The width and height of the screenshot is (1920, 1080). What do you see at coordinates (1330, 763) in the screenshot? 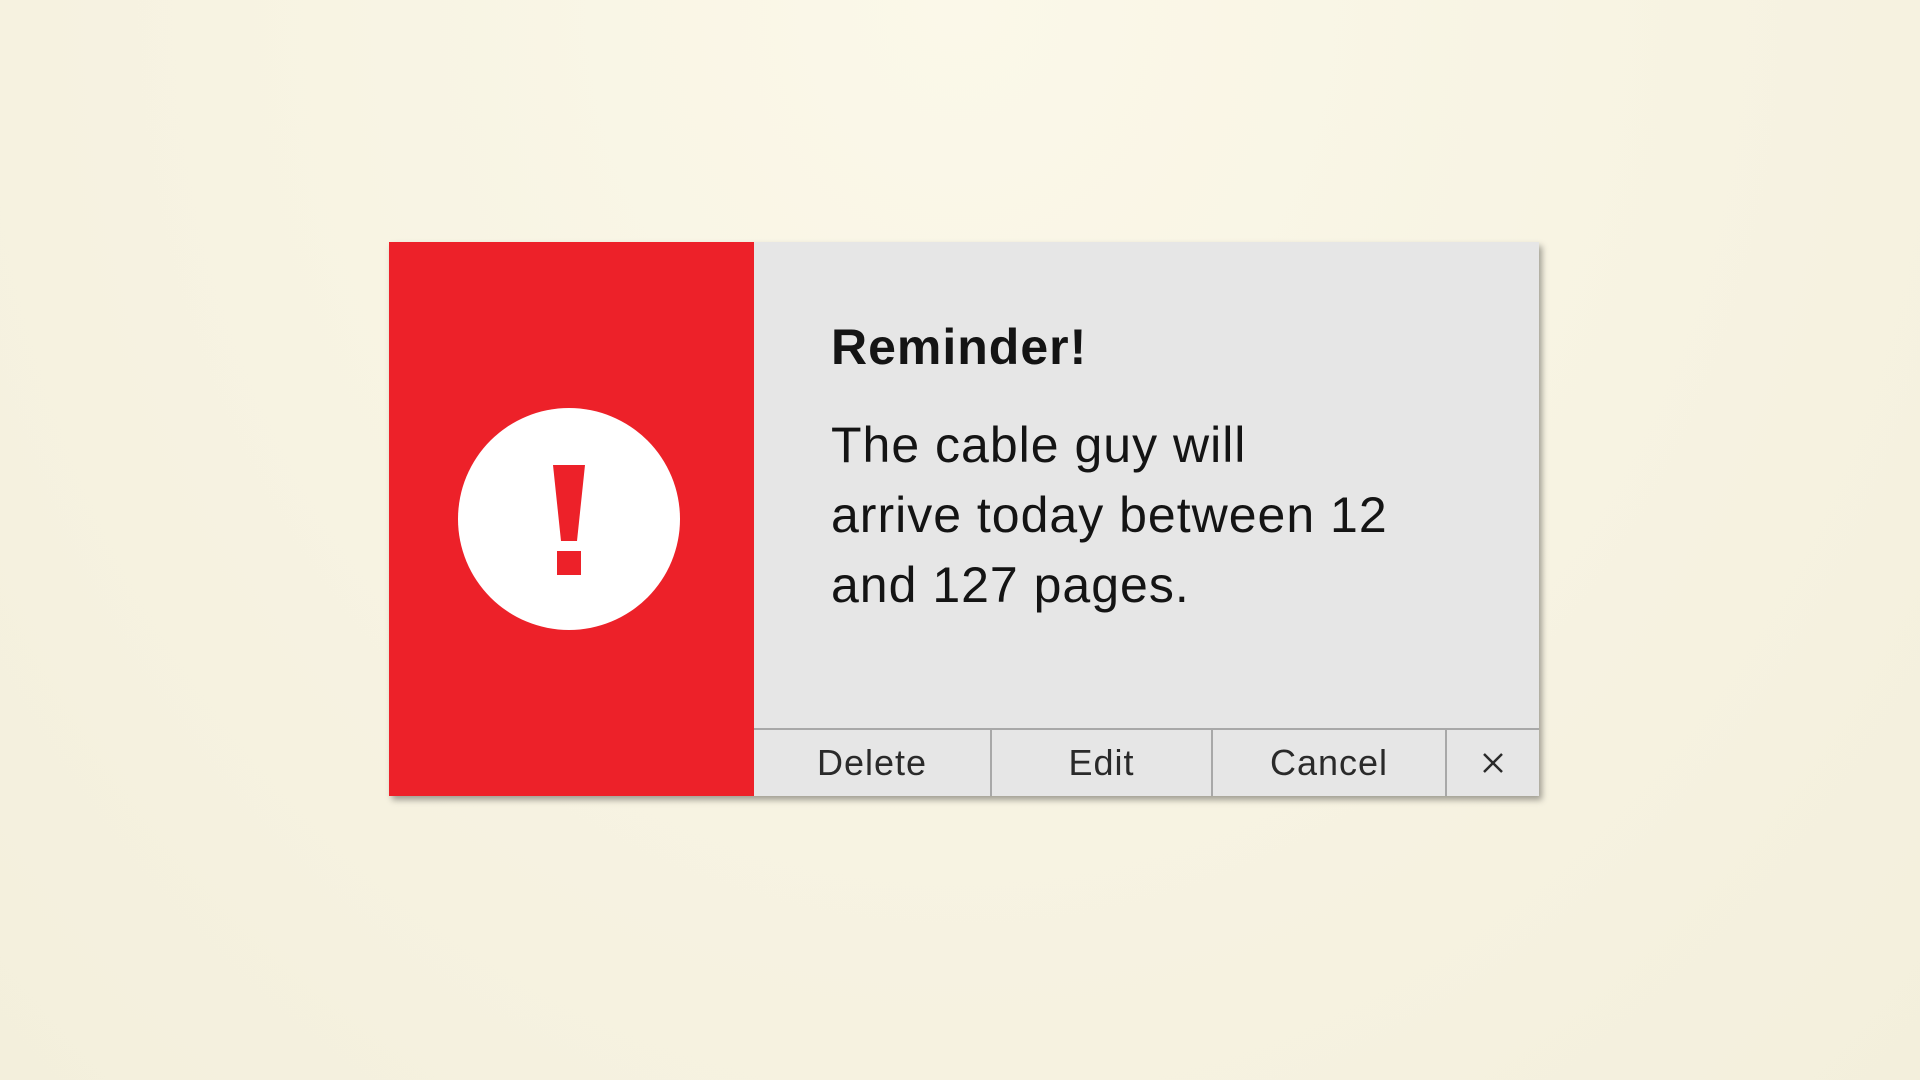
I see `cancel-button: Cancel` at bounding box center [1330, 763].